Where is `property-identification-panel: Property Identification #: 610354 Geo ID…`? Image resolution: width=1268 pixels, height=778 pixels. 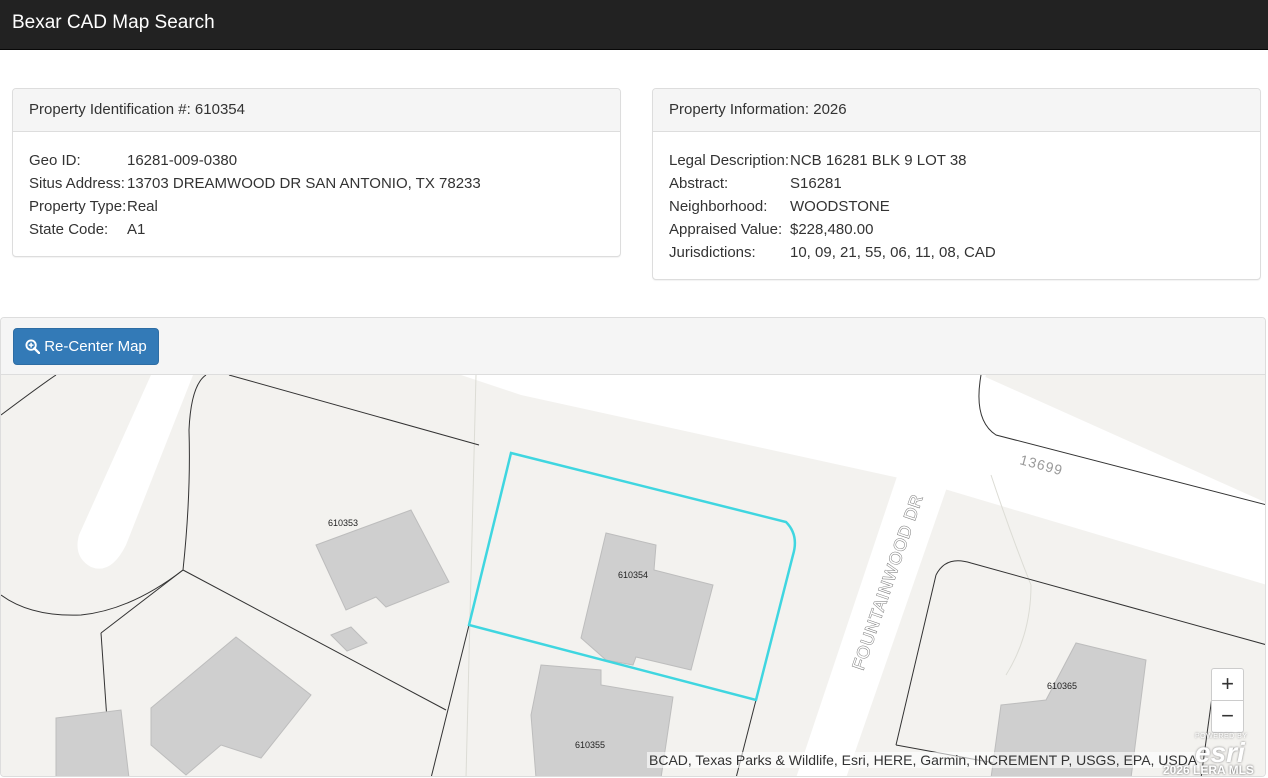 property-identification-panel: Property Identification #: 610354 Geo ID… is located at coordinates (316, 172).